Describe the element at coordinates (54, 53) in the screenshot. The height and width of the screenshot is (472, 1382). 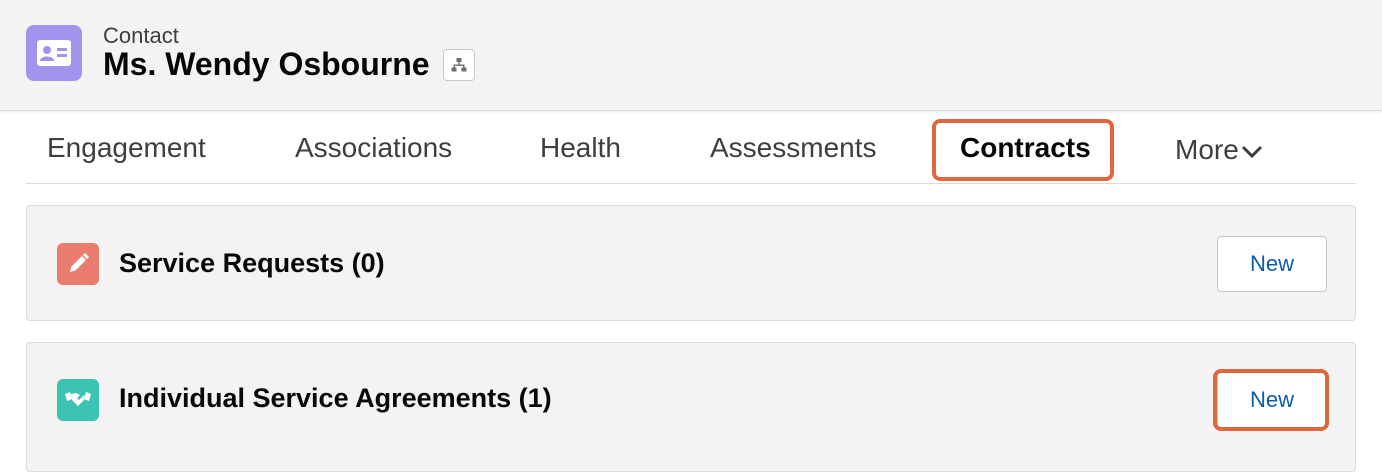
I see `contact-card-icon` at that location.